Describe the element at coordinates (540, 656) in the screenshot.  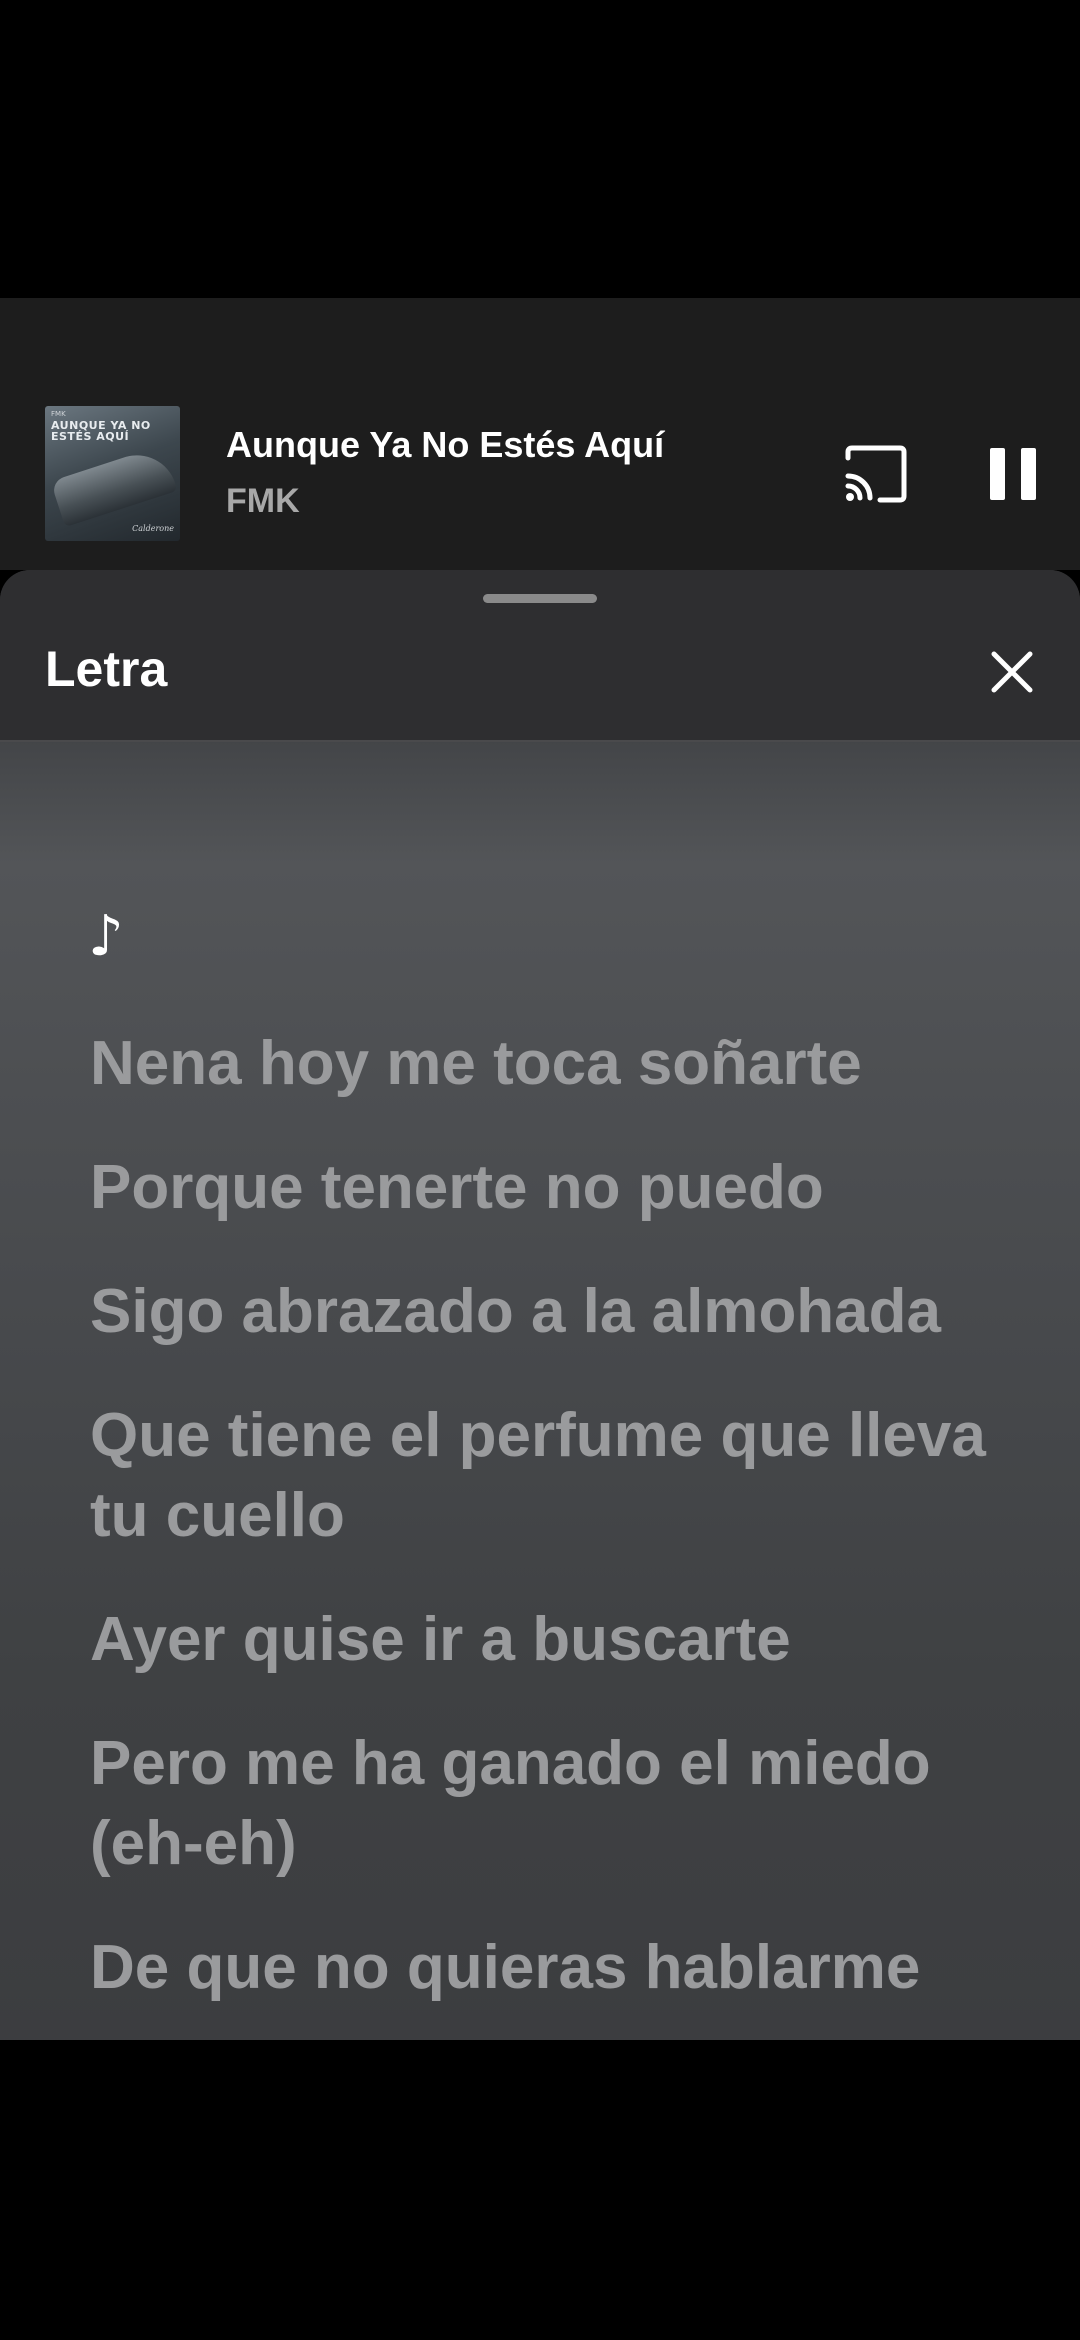
I see `lyrics-sheet-header: Letra` at that location.